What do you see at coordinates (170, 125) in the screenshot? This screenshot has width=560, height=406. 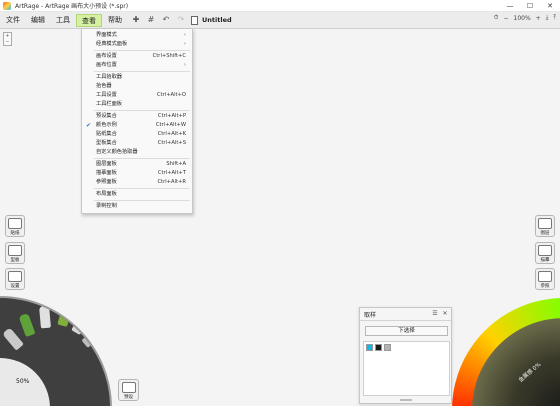 I see `menu-item-shortcut: Ctrl+Alt+W` at bounding box center [170, 125].